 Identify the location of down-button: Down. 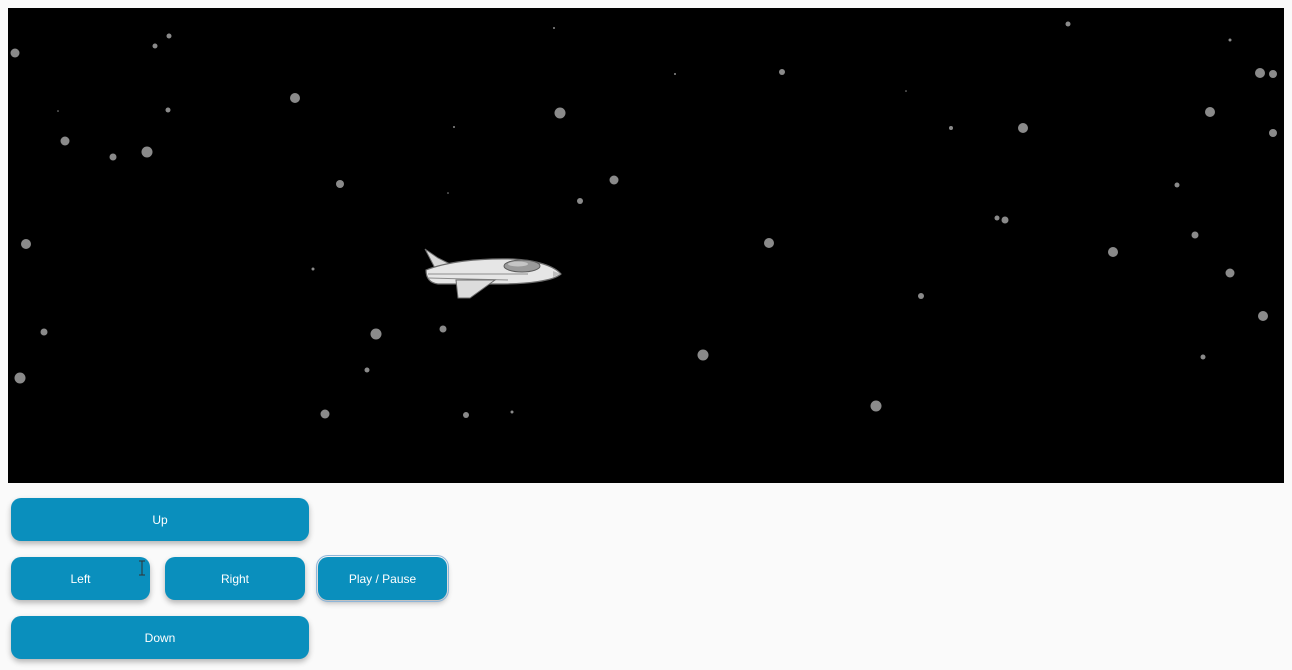
(160, 637).